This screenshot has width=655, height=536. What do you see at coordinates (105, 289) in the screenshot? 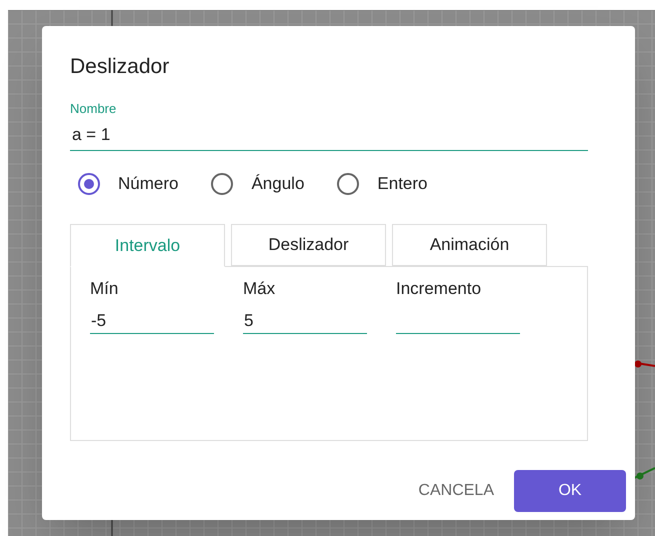
I see `field-label: Mín` at bounding box center [105, 289].